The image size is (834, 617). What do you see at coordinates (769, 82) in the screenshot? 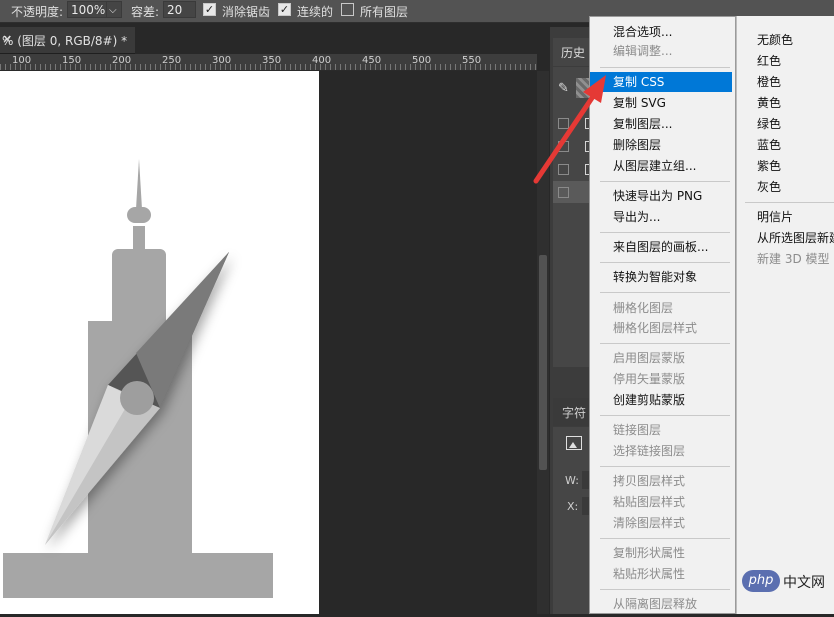
I see `submenu-item-label: 橙色` at bounding box center [769, 82].